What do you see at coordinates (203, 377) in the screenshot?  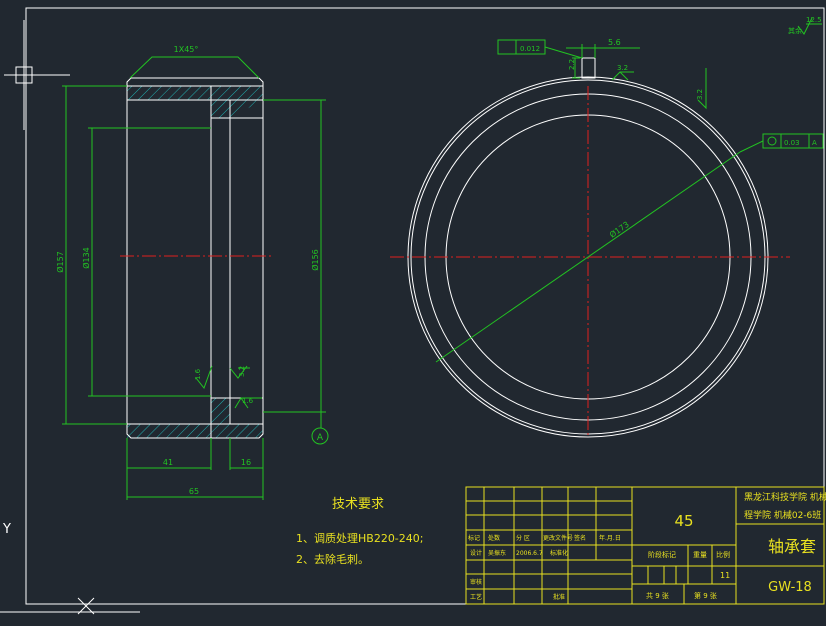 I see `roughness-mark-1: 1.6` at bounding box center [203, 377].